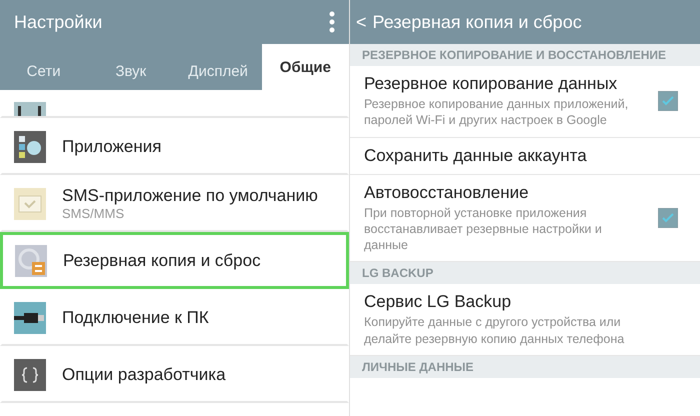 Image resolution: width=700 pixels, height=416 pixels. Describe the element at coordinates (135, 318) in the screenshot. I see `item-title: Подключение к ПК` at that location.